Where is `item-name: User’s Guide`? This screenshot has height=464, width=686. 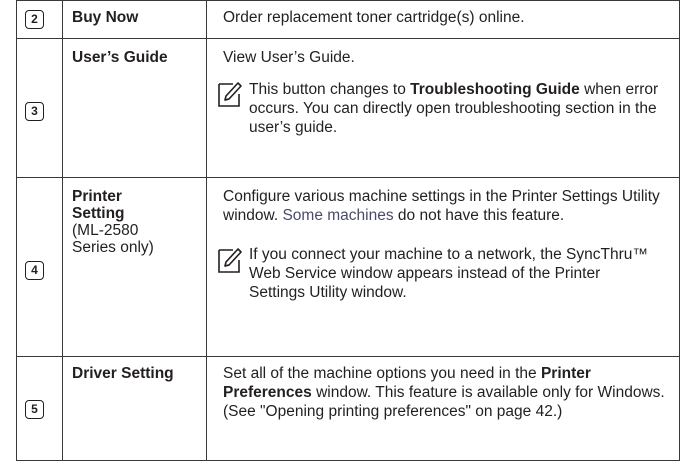 item-name: User’s Guide is located at coordinates (120, 57).